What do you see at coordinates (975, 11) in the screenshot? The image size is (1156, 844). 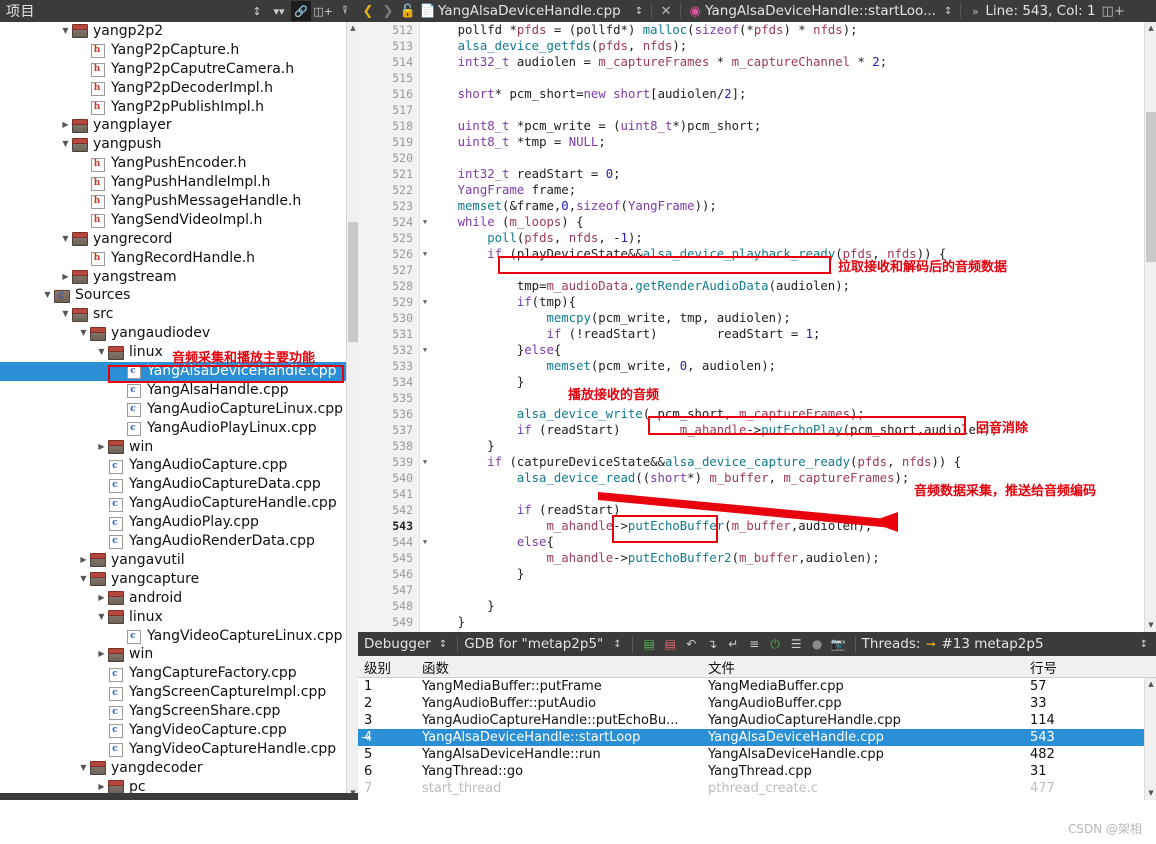 I see `more-icon: »` at bounding box center [975, 11].